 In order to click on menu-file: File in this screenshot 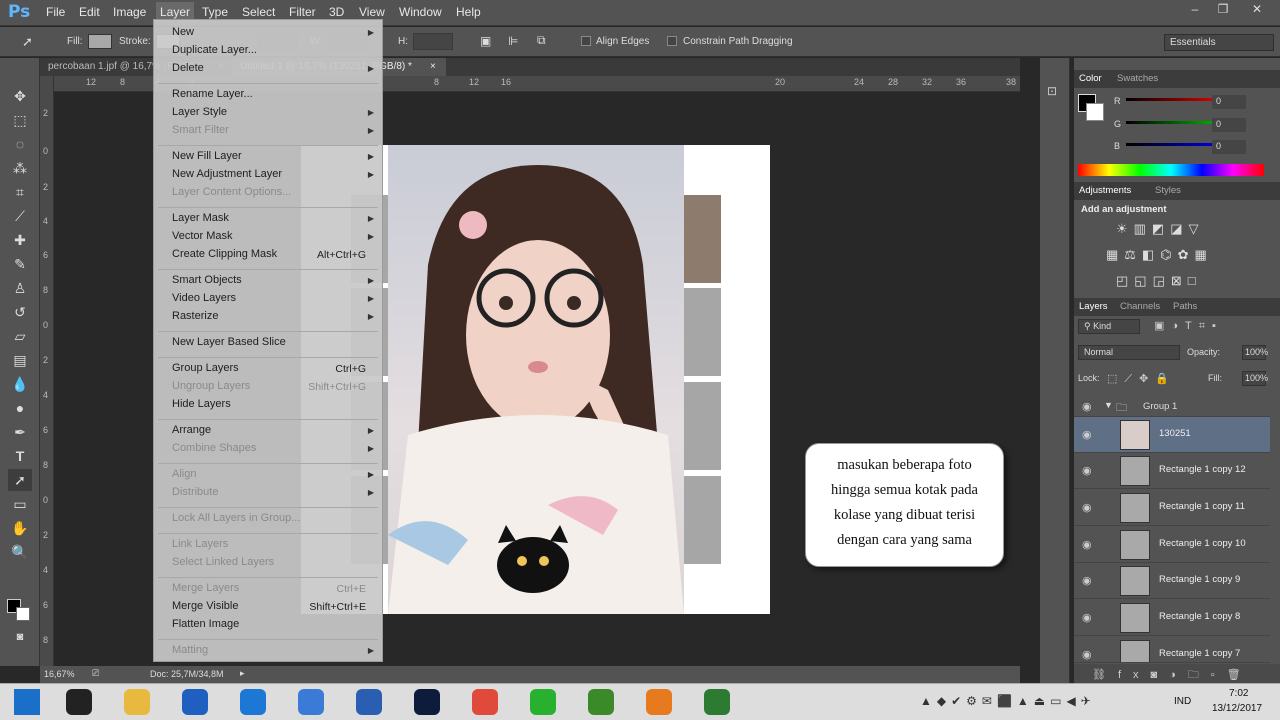, I will do `click(55, 12)`.